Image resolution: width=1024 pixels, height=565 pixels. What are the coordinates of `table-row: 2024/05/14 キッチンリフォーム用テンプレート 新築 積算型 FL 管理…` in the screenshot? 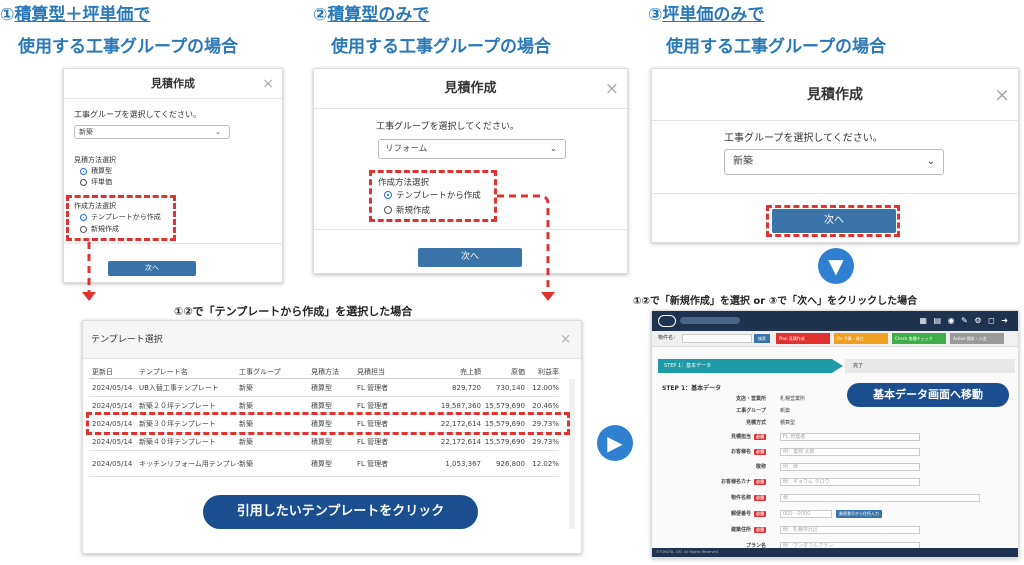 It's located at (324, 464).